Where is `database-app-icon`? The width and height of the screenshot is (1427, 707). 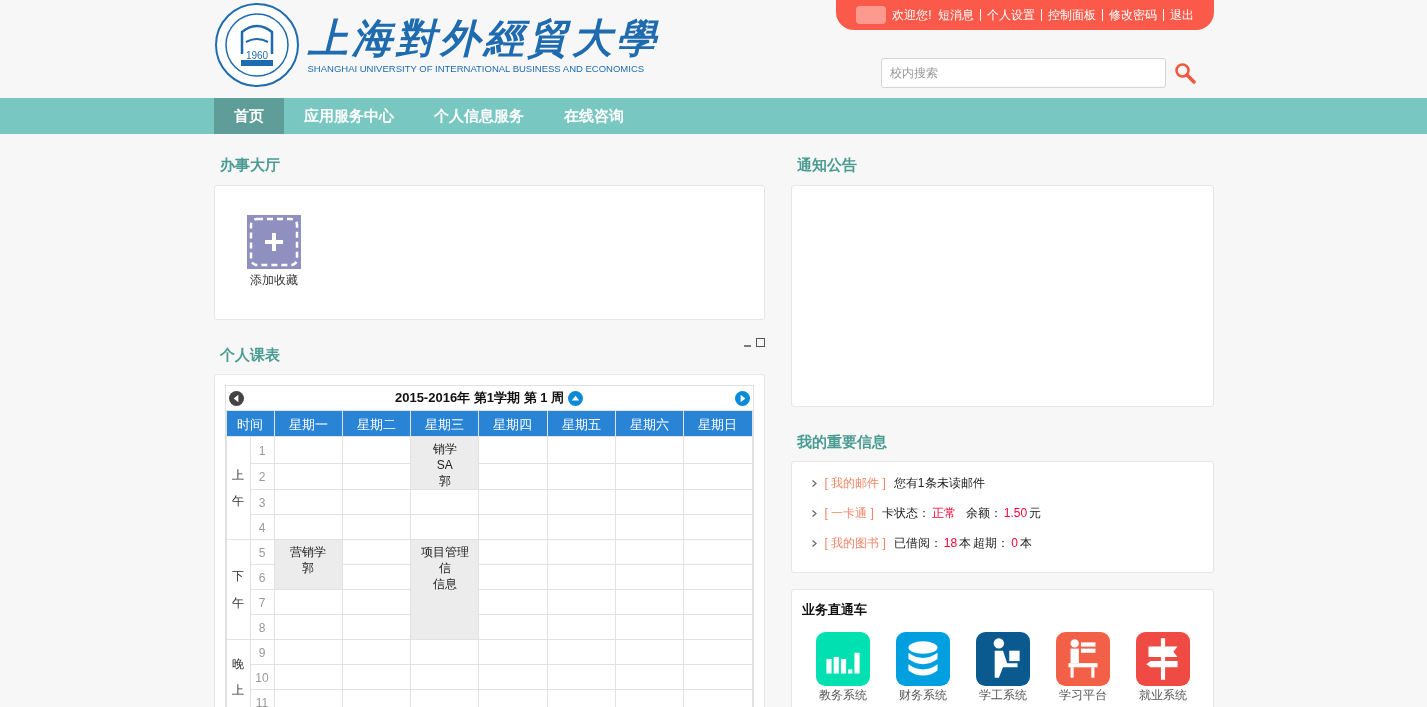
database-app-icon is located at coordinates (923, 658).